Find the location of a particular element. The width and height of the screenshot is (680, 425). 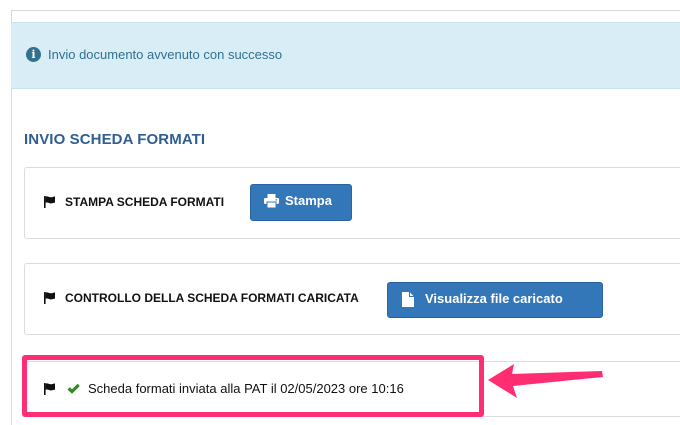

file-icon is located at coordinates (408, 299).